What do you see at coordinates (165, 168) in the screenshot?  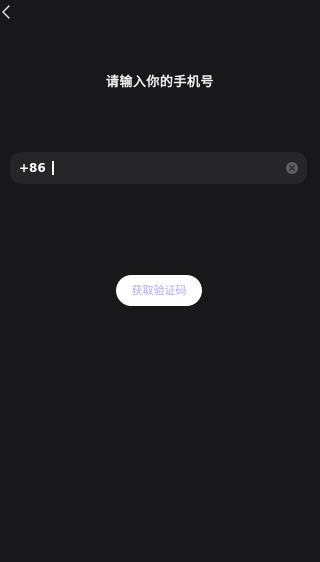 I see `phone-number-input` at bounding box center [165, 168].